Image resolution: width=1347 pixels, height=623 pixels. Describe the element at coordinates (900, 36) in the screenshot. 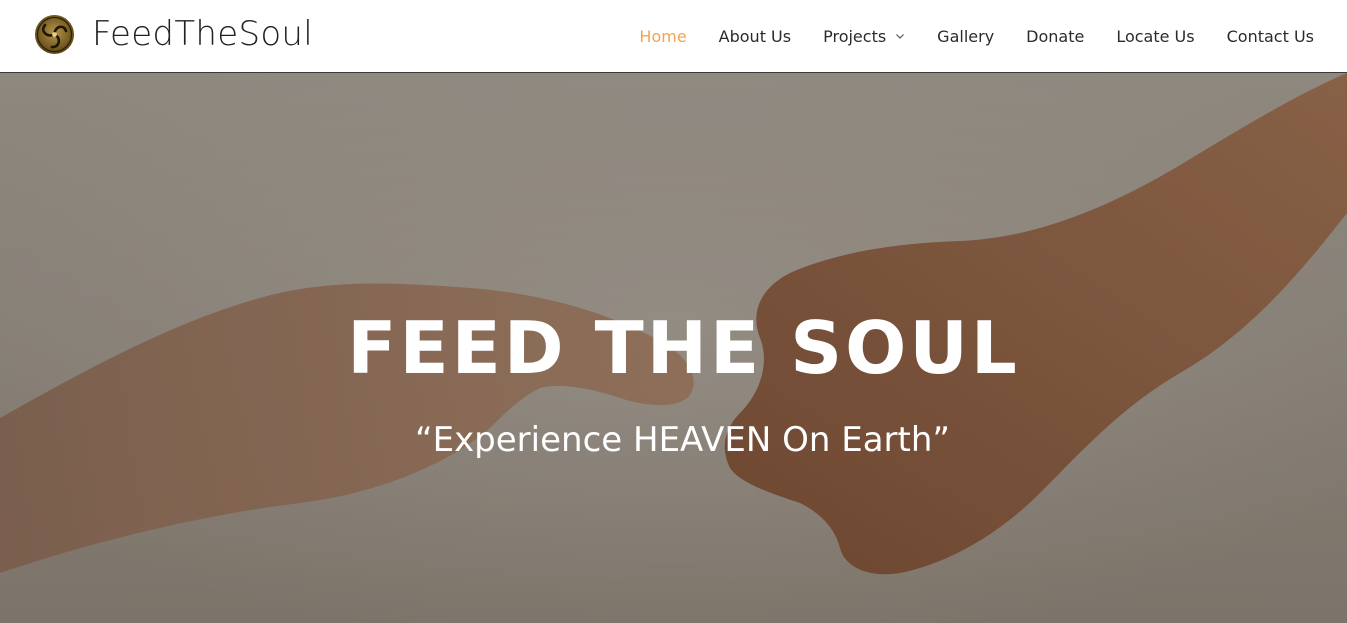

I see `chevron-down-icon` at that location.